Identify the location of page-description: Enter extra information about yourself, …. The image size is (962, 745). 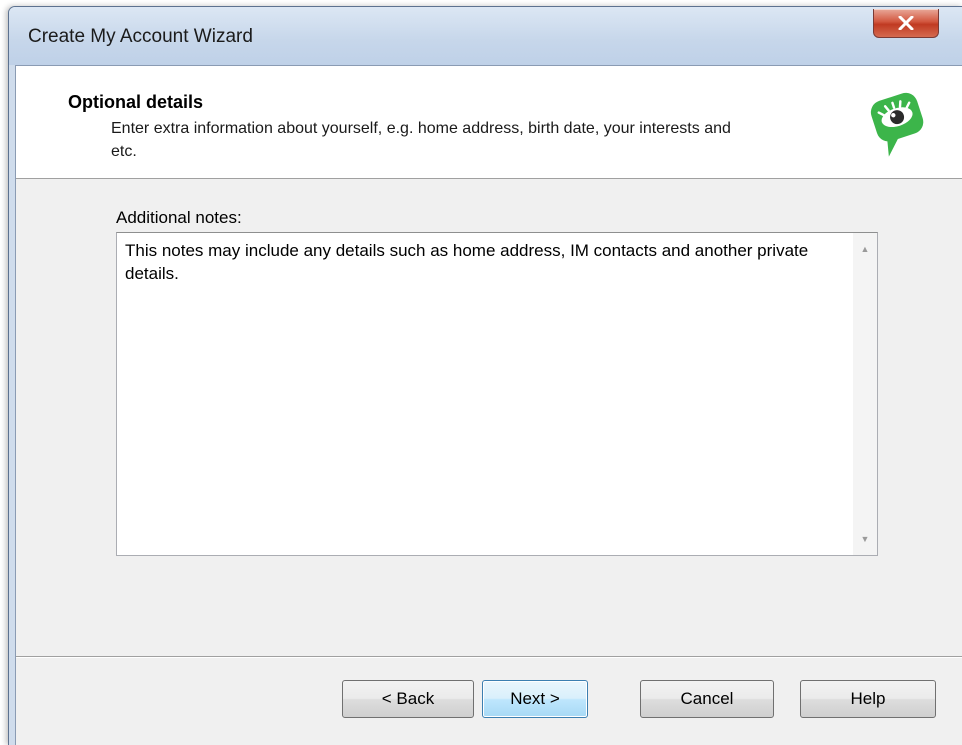
(421, 140).